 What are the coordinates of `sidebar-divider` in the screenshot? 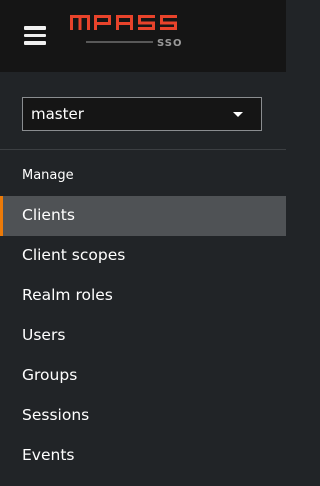 It's located at (143, 149).